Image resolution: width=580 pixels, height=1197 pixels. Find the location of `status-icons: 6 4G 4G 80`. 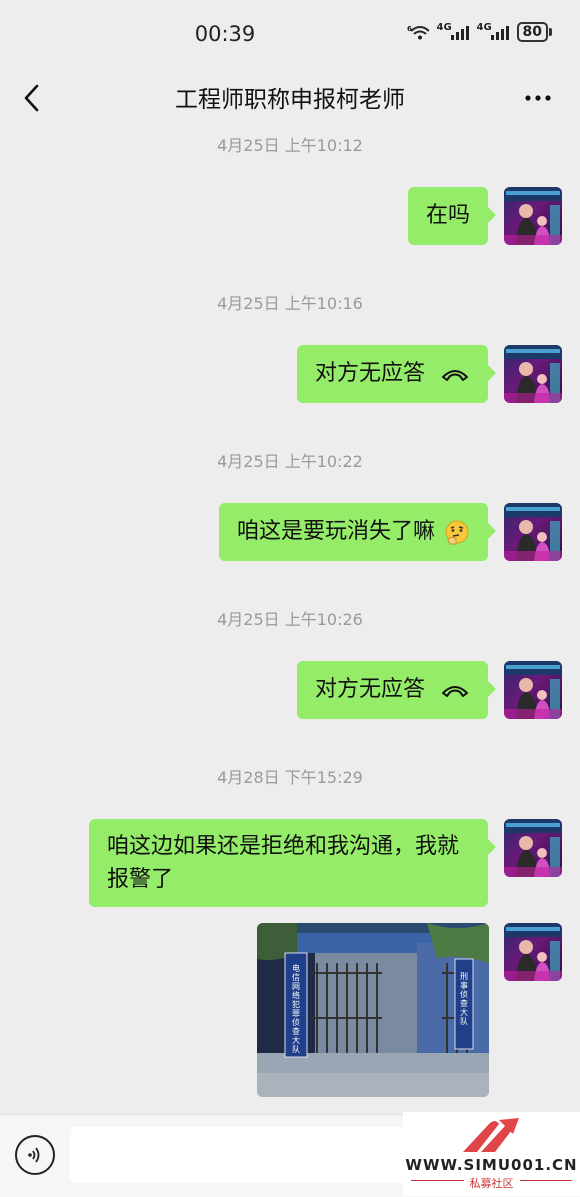

status-icons: 6 4G 4G 80 is located at coordinates (480, 32).